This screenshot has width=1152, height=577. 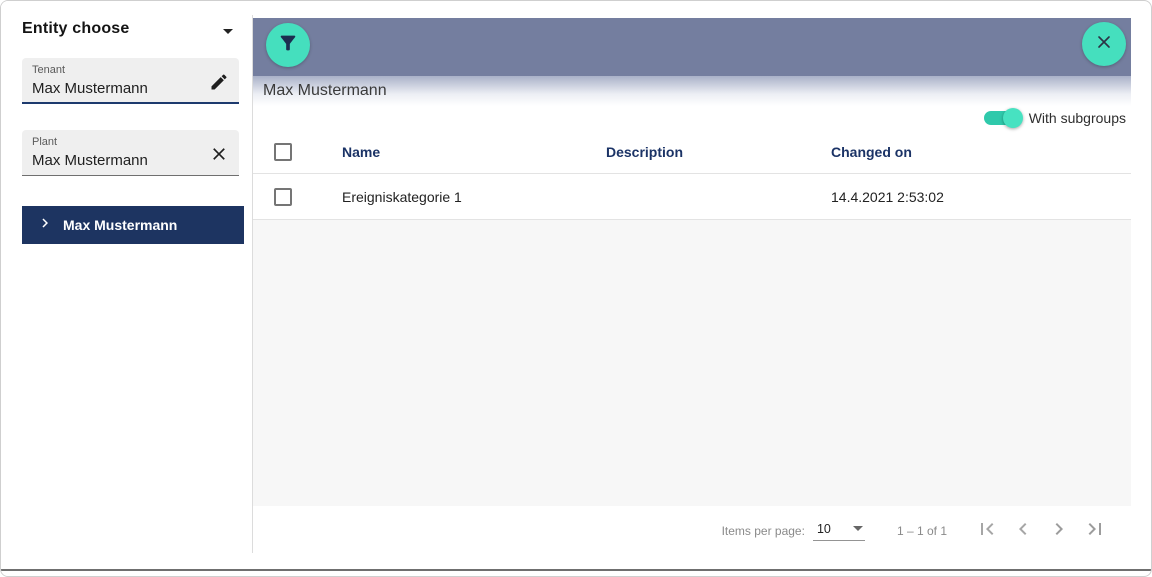 What do you see at coordinates (90, 88) in the screenshot?
I see `tenant-field-value: Max Mustermann` at bounding box center [90, 88].